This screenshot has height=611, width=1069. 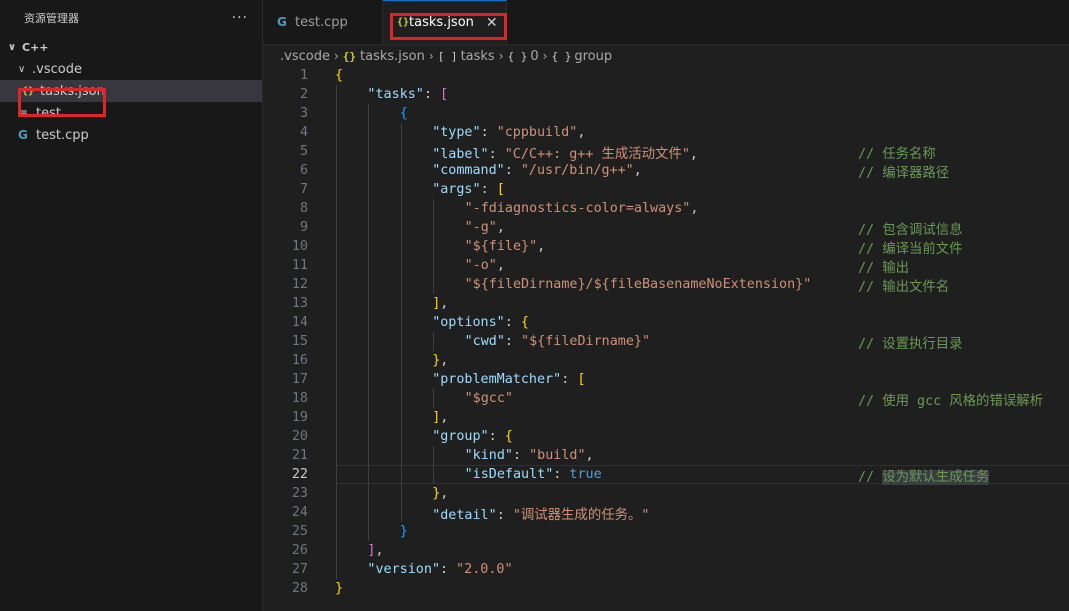 What do you see at coordinates (440, 360) in the screenshot?
I see `code-text: },` at bounding box center [440, 360].